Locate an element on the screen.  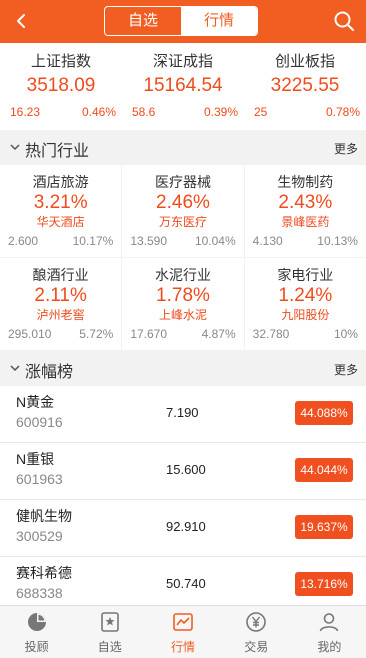
leading-stock: 九阳股份 is located at coordinates (305, 315).